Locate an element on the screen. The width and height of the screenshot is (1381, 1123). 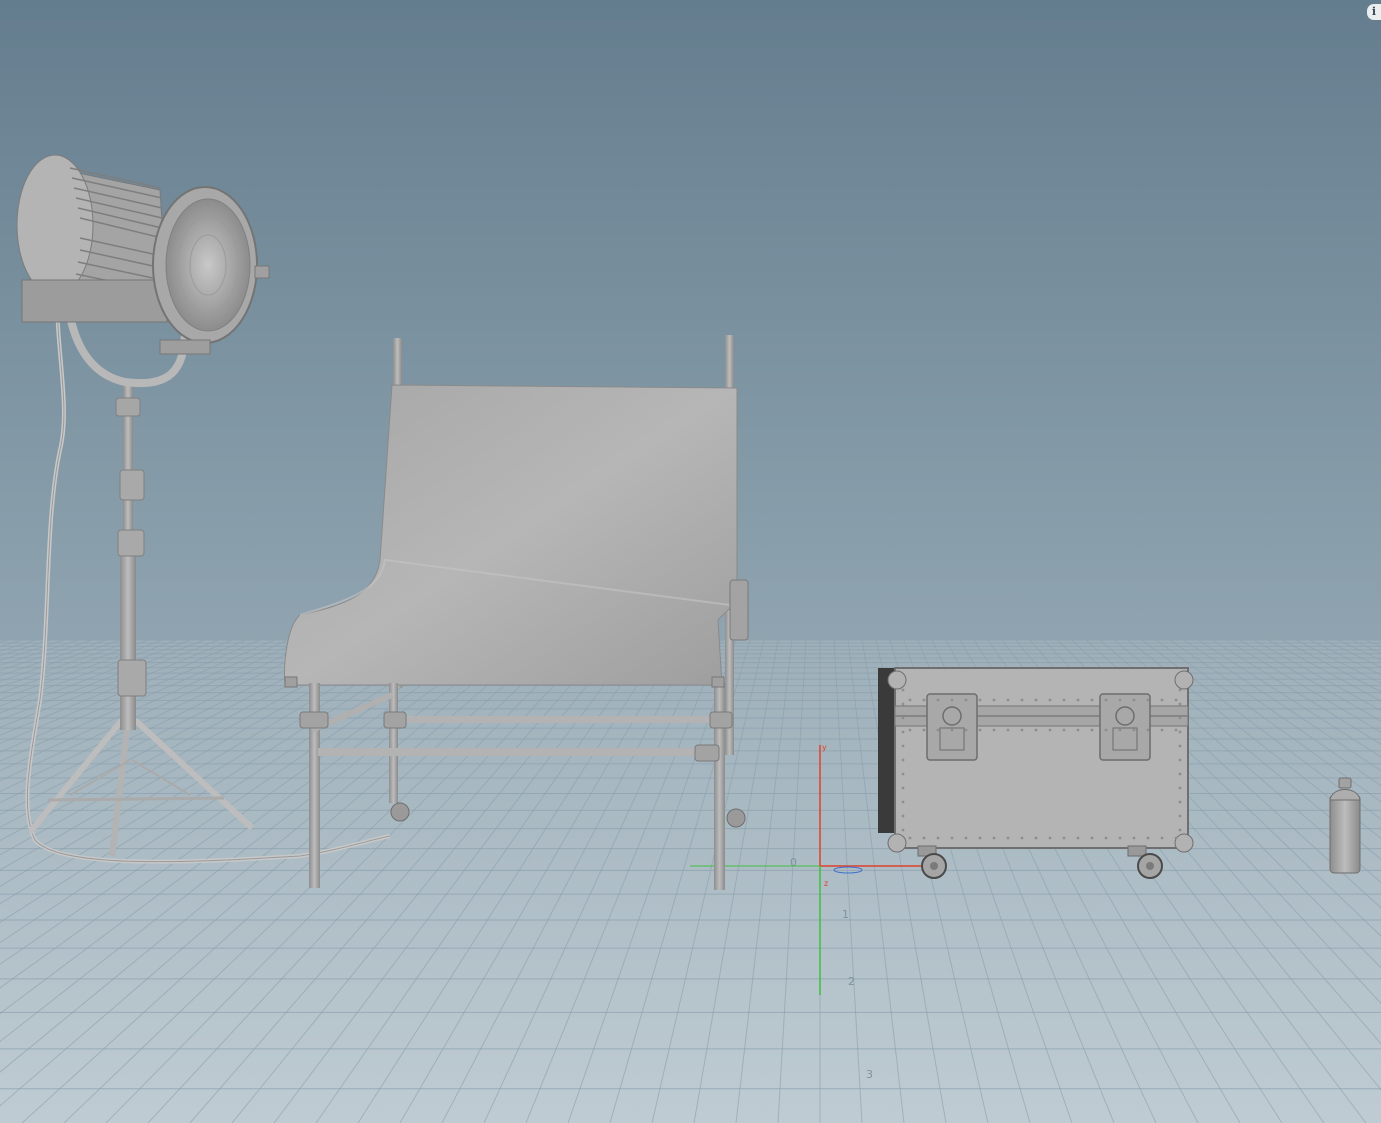
flight-case is located at coordinates (1036, 773).